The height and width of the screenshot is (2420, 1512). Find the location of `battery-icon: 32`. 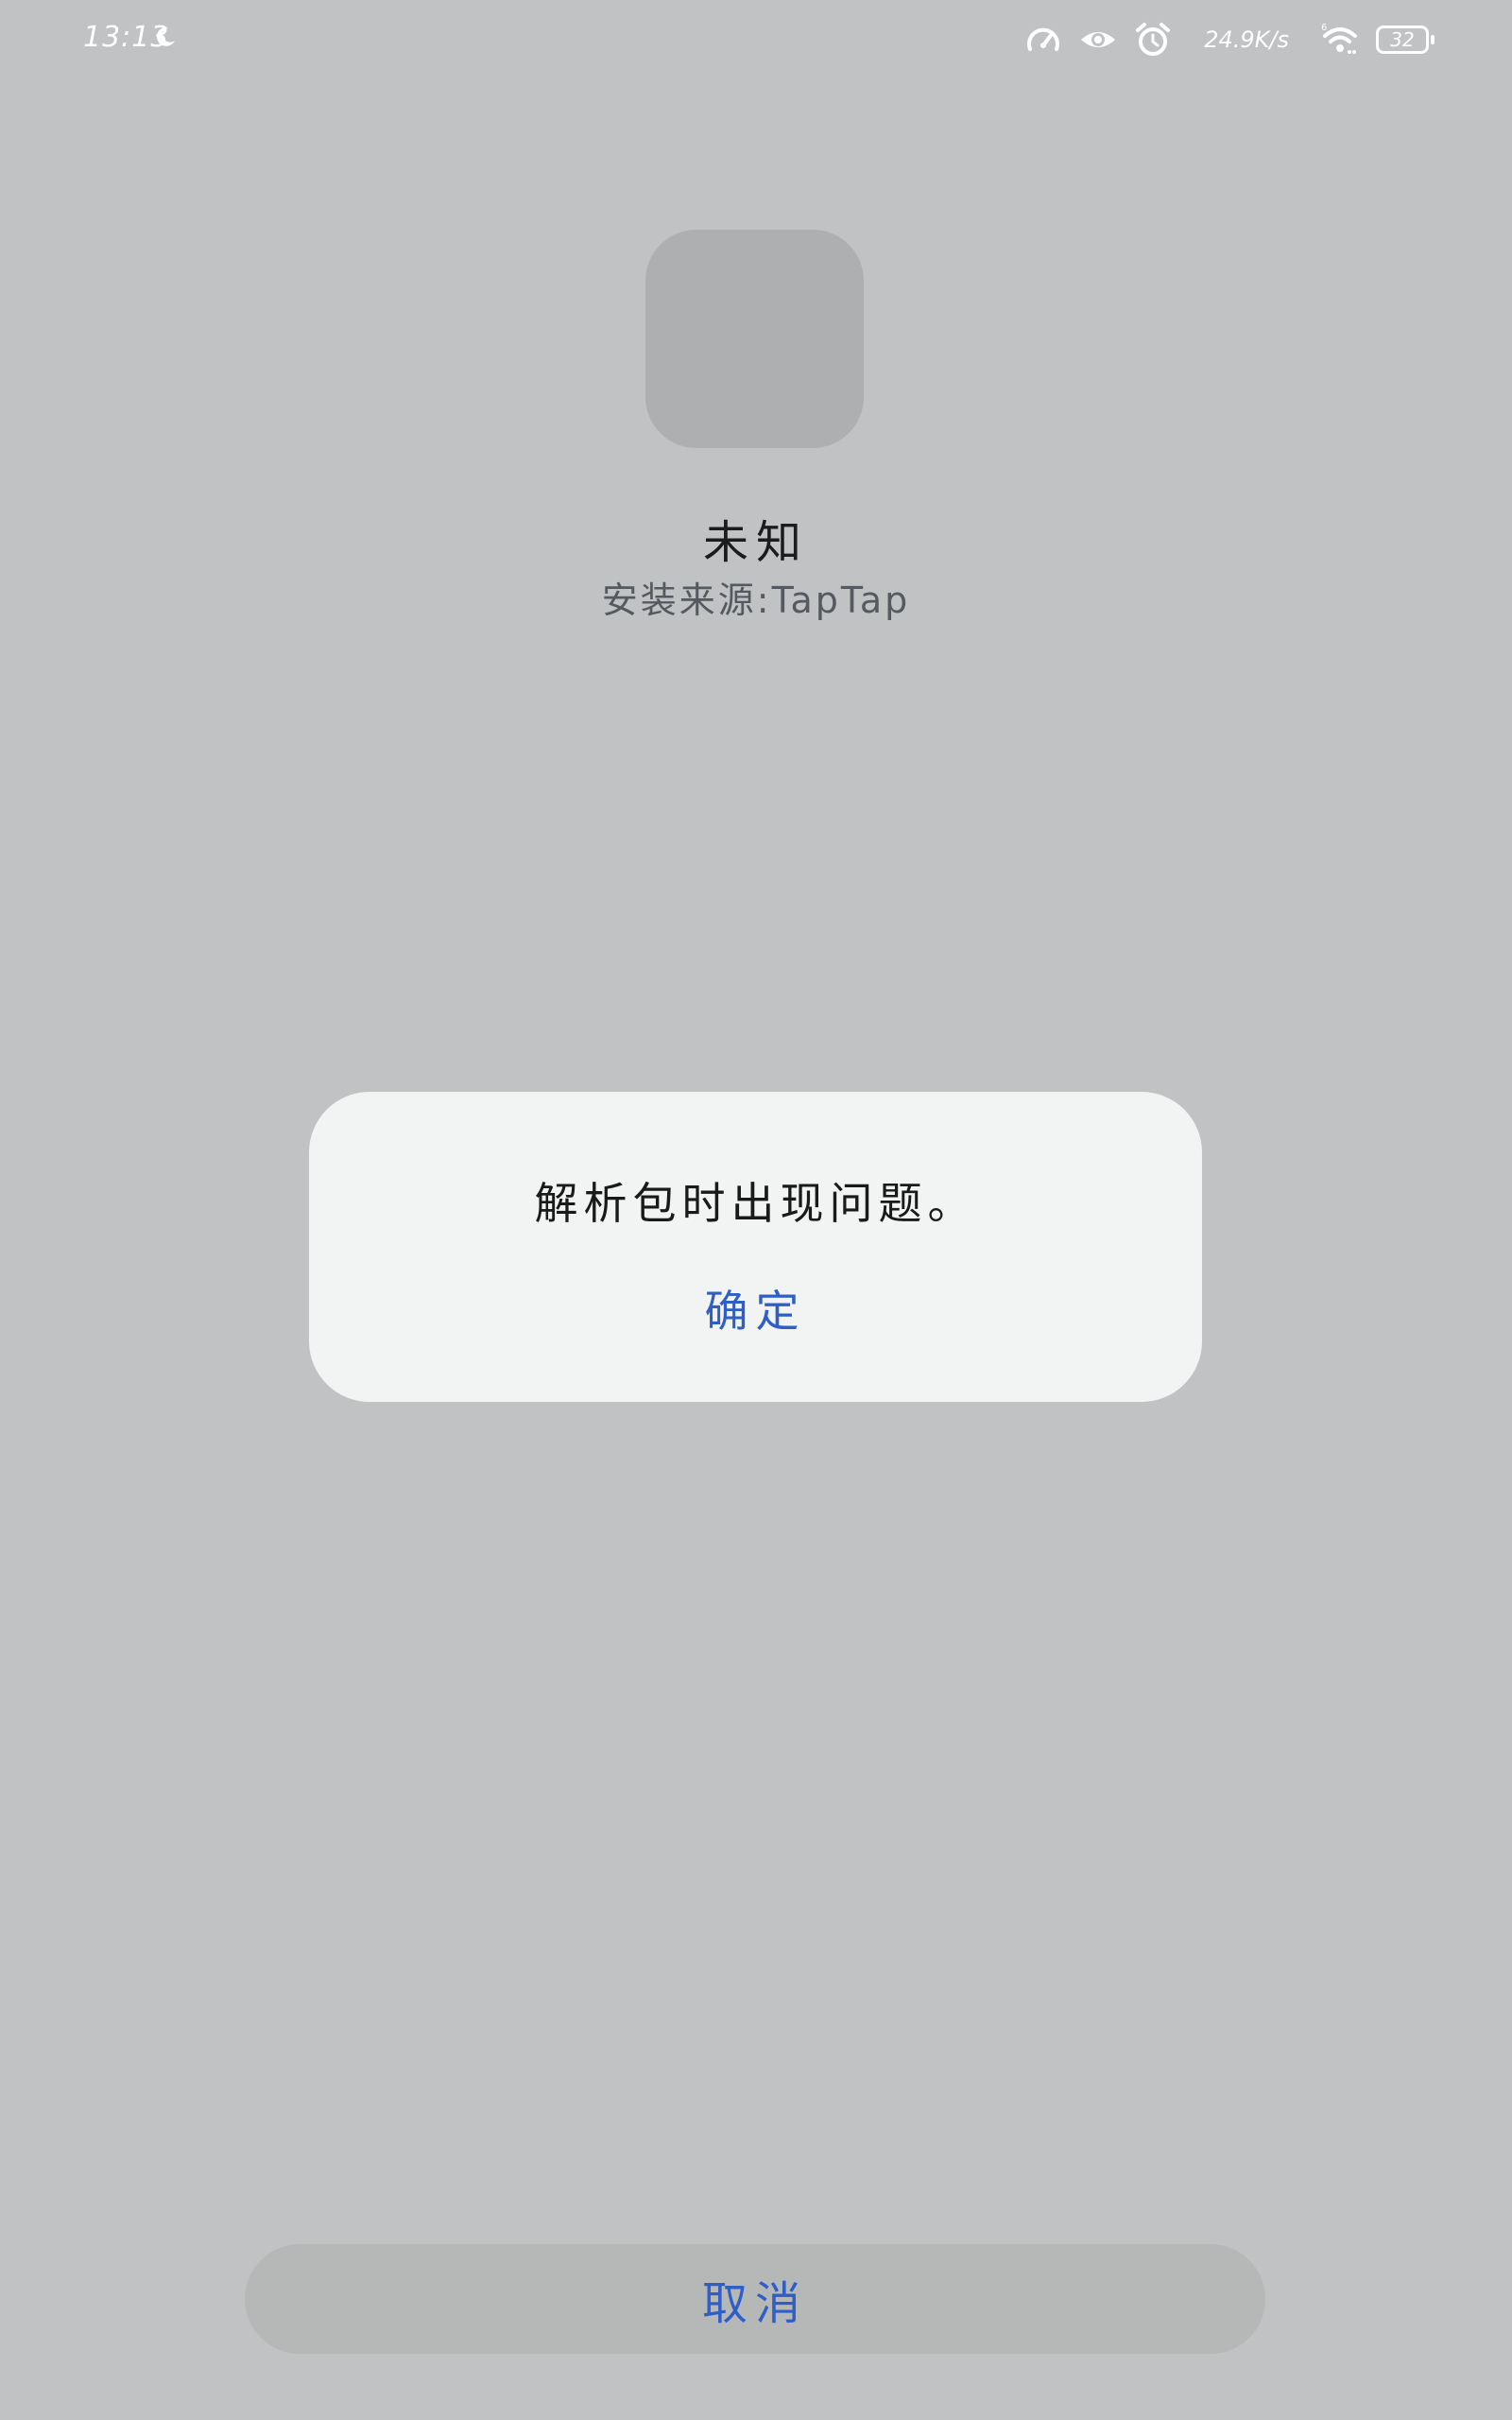

battery-icon: 32 is located at coordinates (1405, 40).